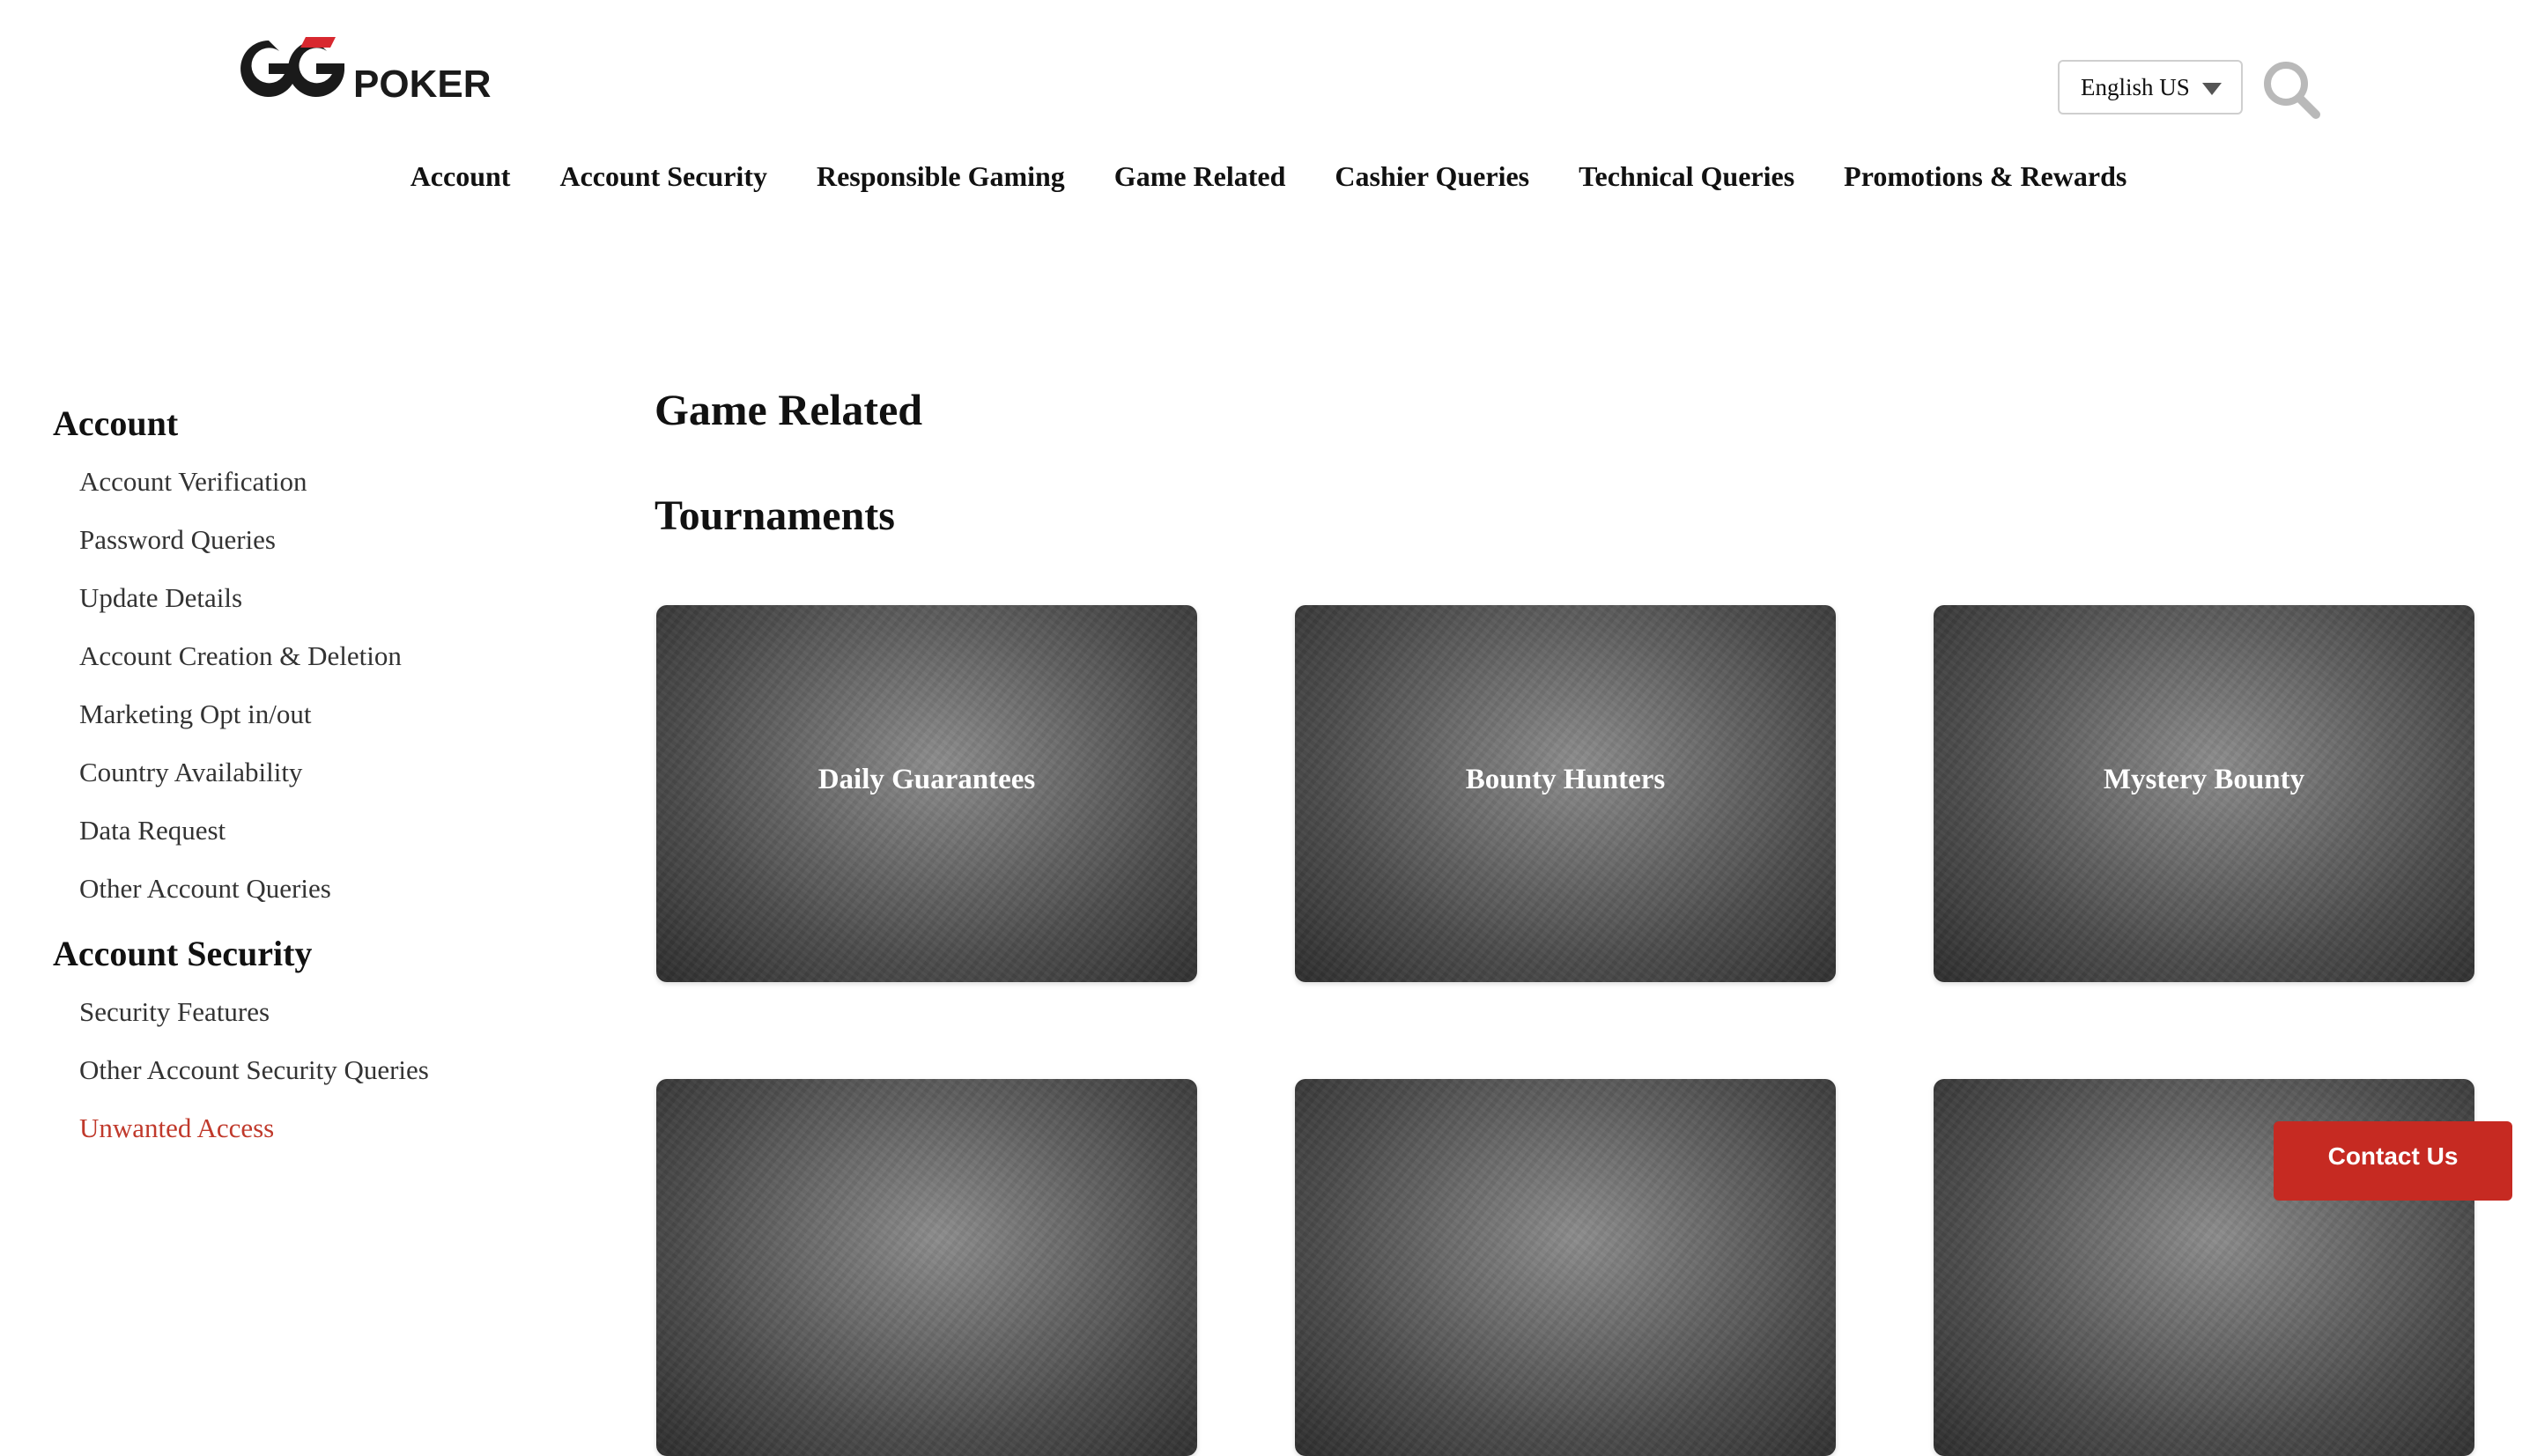  I want to click on nav-technical-queries: Technical Queries, so click(1687, 176).